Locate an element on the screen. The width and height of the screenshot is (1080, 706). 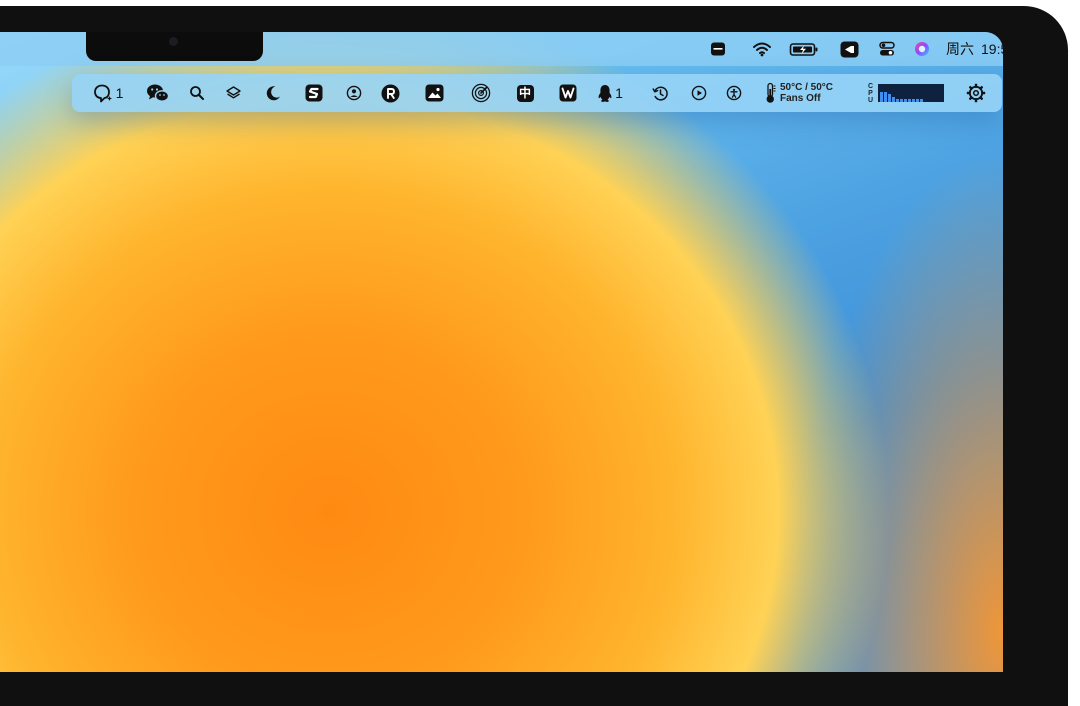
temperature-reading: 50°C / 50°C is located at coordinates (807, 87).